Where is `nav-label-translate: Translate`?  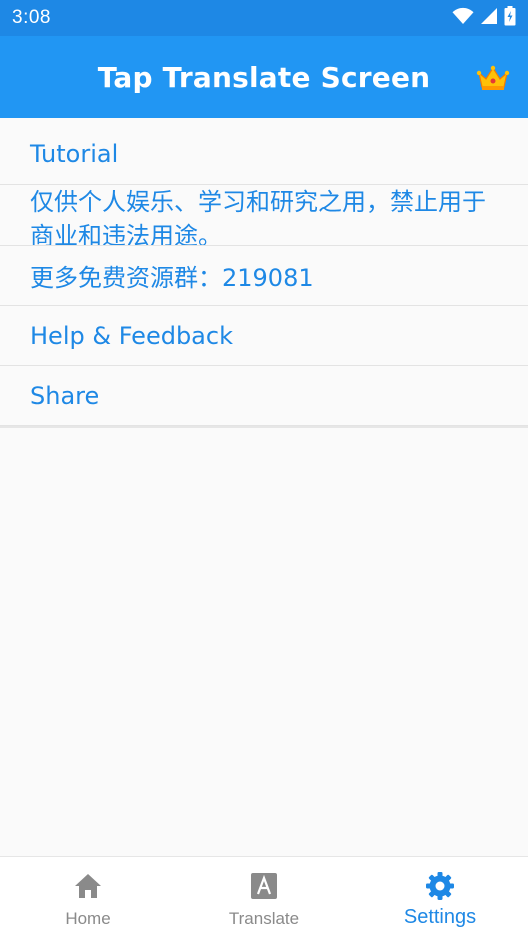
nav-label-translate: Translate is located at coordinates (264, 918).